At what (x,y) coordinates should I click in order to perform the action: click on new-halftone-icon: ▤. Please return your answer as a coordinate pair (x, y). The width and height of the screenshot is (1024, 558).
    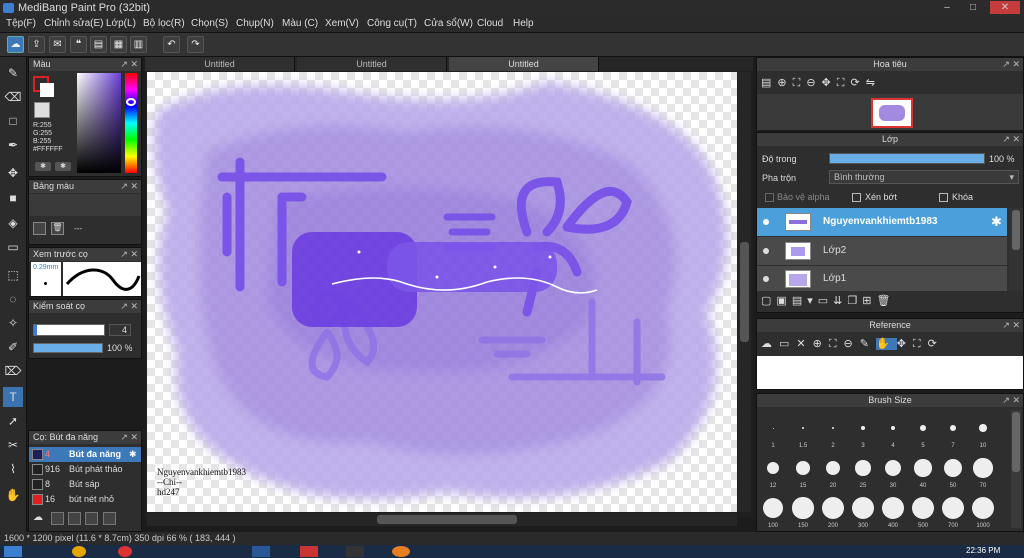
    Looking at the image, I should click on (799, 301).